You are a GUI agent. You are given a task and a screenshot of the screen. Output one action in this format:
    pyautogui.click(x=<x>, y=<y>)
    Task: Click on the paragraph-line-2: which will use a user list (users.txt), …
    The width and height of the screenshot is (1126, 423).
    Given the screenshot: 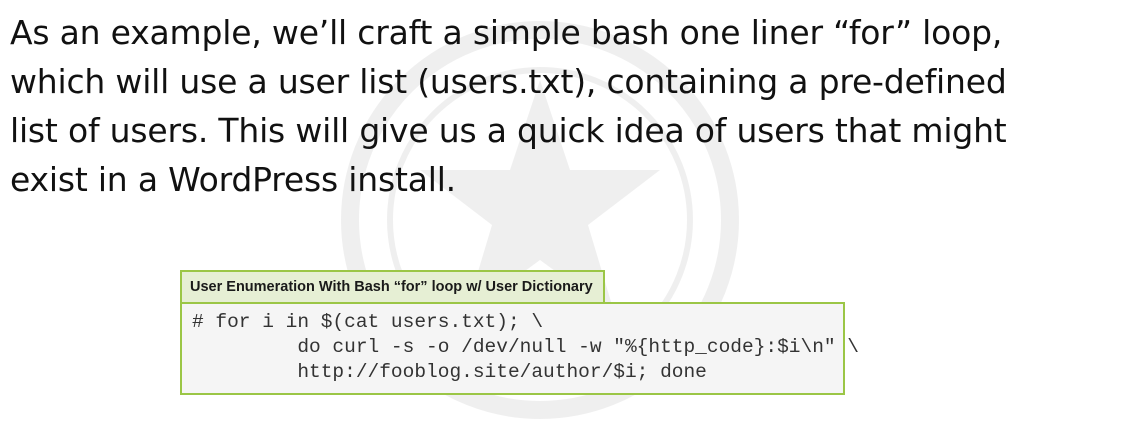 What is the action you would take?
    pyautogui.click(x=508, y=81)
    